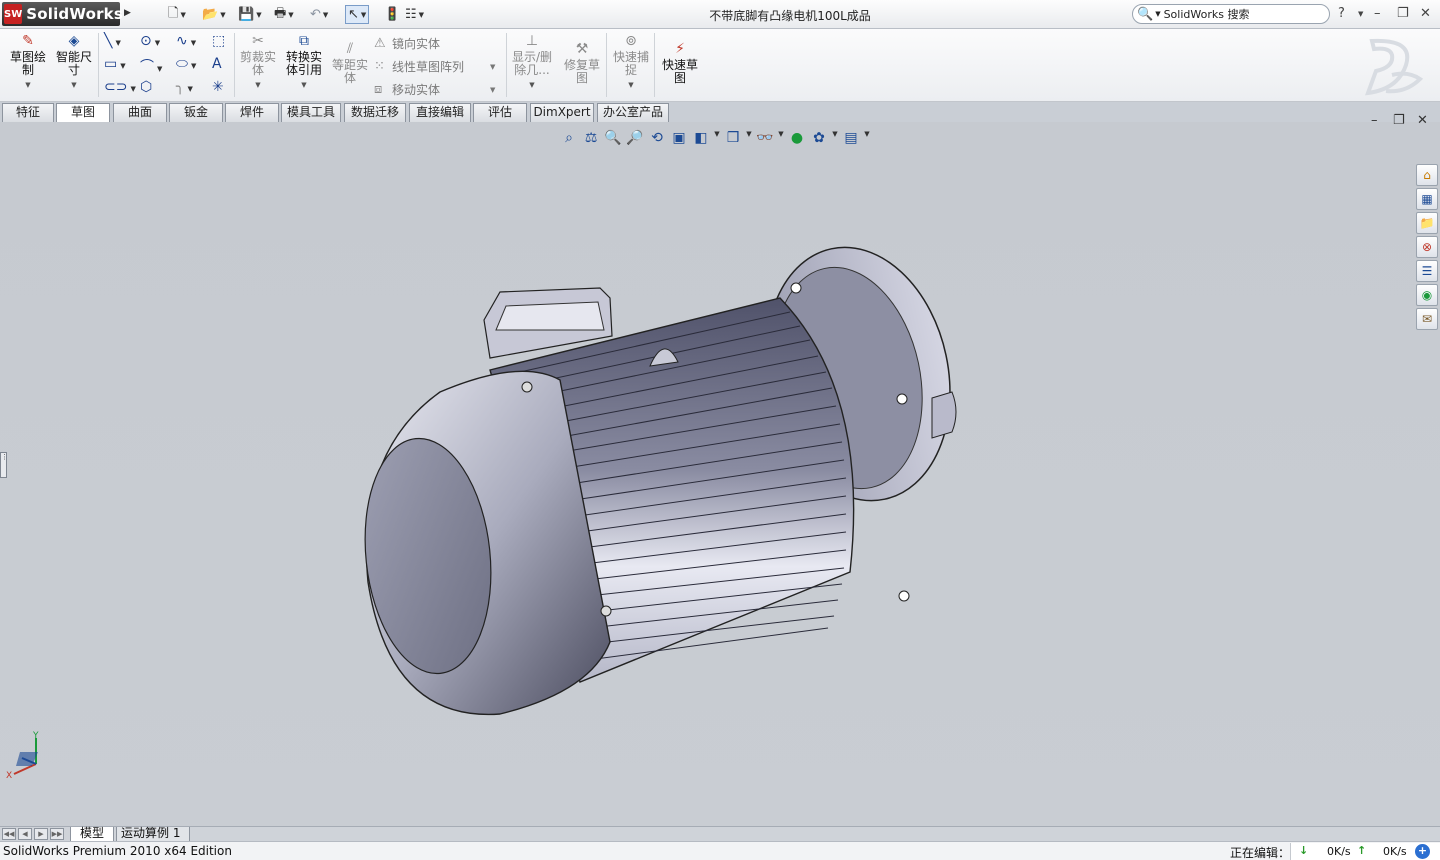  I want to click on ellipse-button: ⬭ ▼, so click(186, 64).